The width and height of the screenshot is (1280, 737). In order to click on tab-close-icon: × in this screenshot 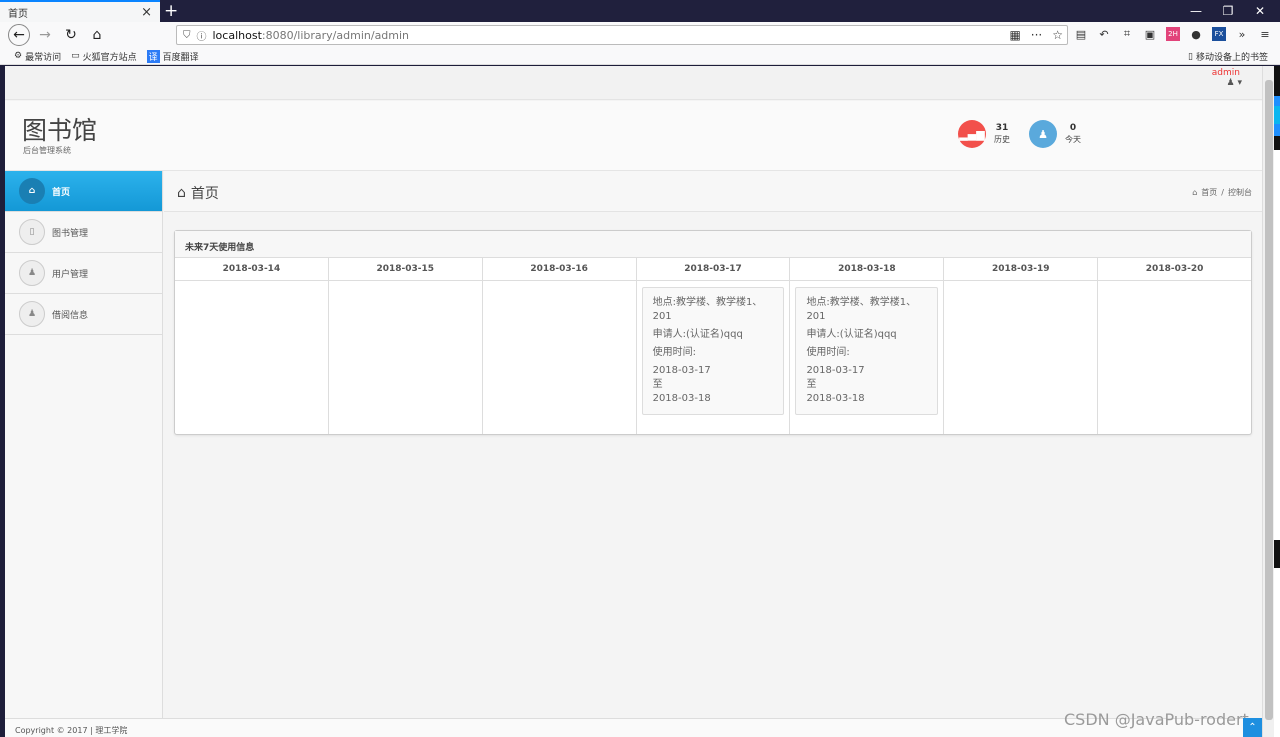, I will do `click(146, 12)`.